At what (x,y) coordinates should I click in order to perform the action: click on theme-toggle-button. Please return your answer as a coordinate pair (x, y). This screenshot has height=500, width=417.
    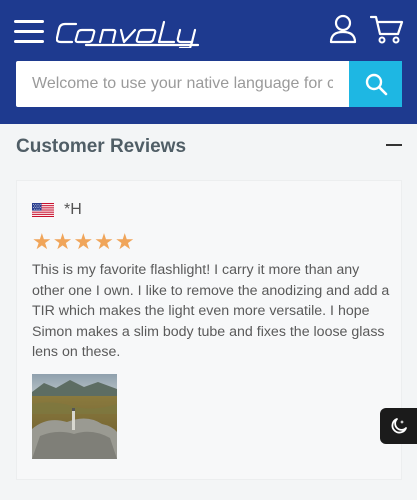
    Looking at the image, I should click on (398, 426).